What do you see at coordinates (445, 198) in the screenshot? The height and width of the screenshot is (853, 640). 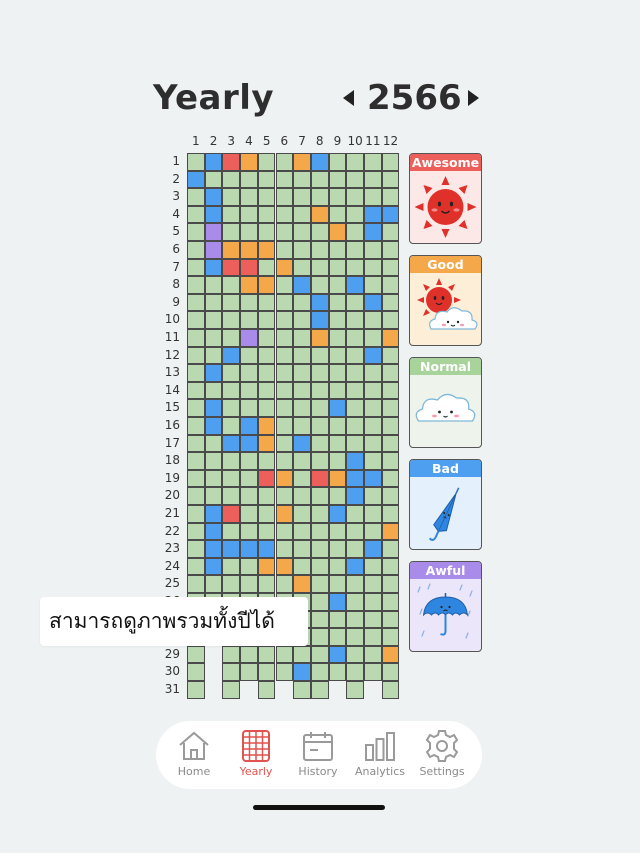 I see `legend-card-awesome: Awesome` at bounding box center [445, 198].